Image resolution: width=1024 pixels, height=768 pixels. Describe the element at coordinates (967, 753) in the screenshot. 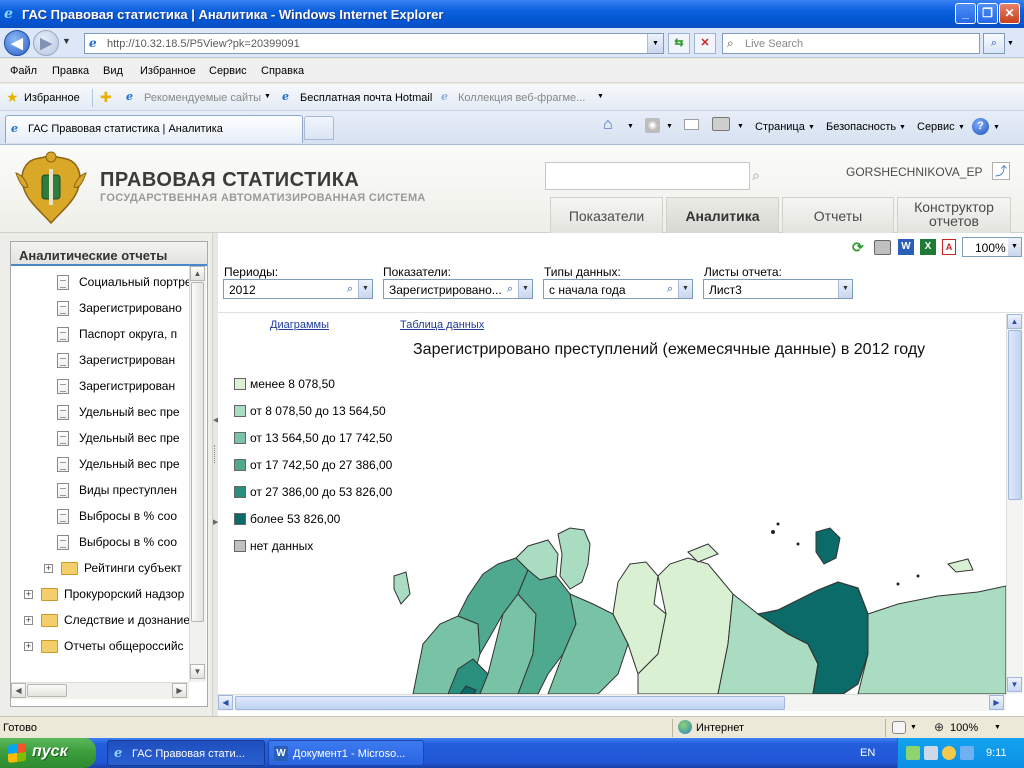

I see `tray-app-icon` at that location.